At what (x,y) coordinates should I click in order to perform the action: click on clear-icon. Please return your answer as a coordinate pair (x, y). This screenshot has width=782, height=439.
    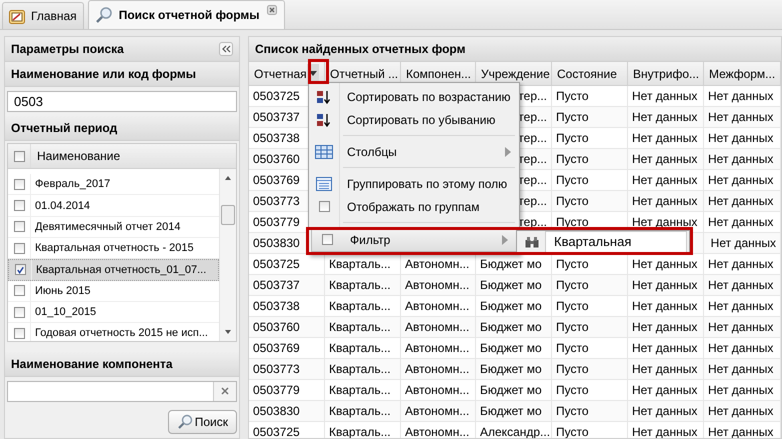
    Looking at the image, I should click on (225, 391).